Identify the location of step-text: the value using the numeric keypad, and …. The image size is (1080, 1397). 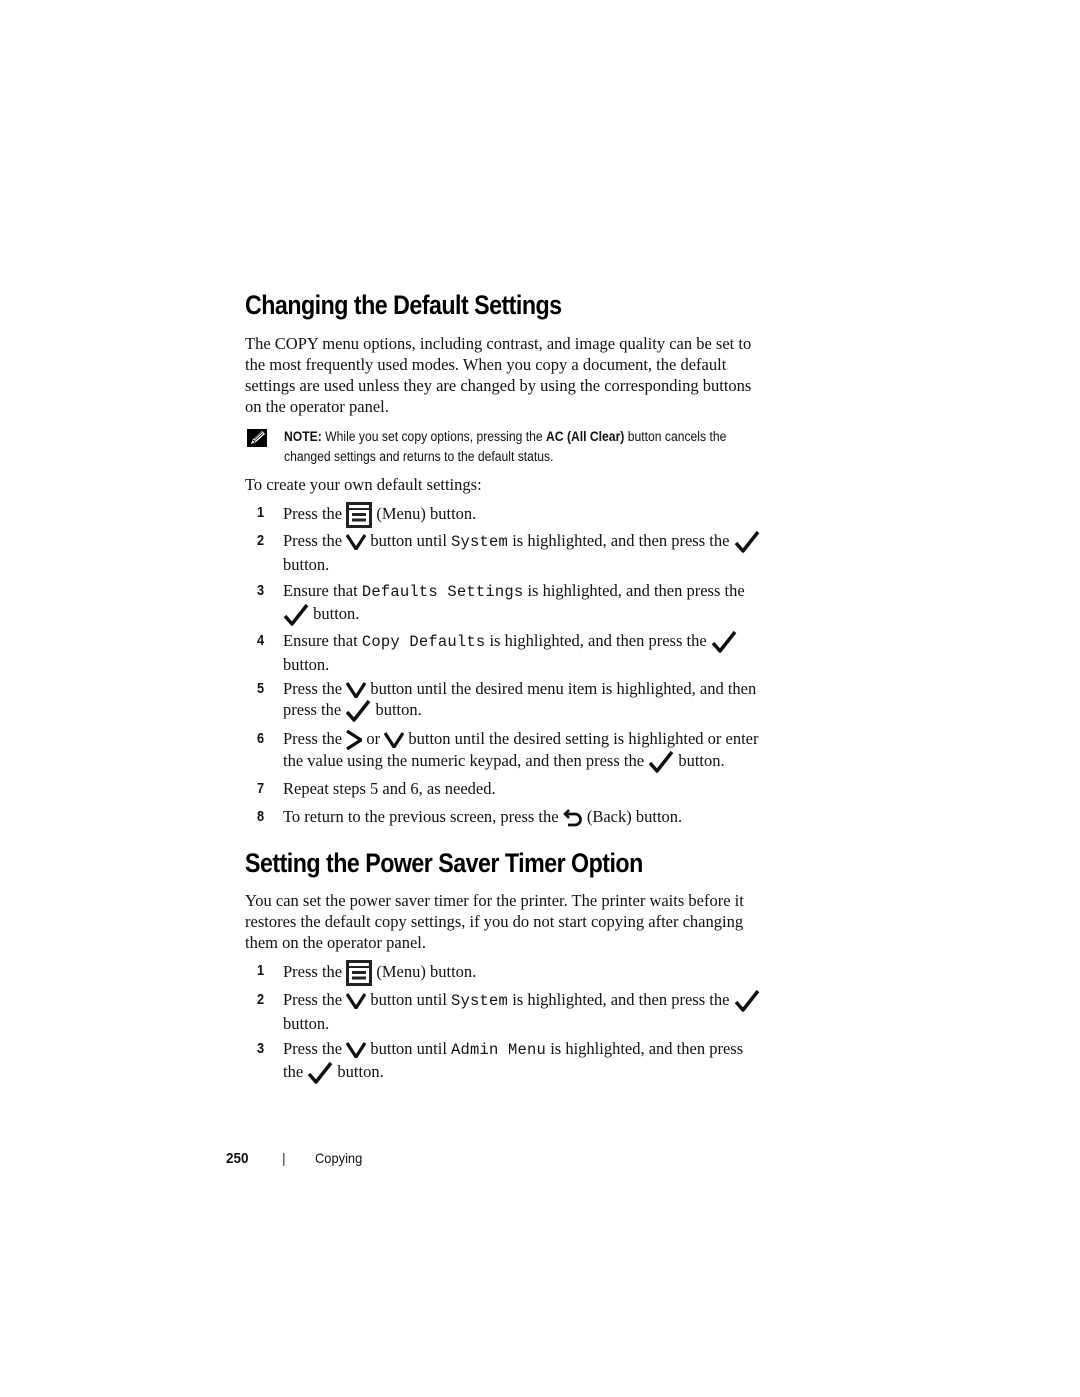
(466, 761).